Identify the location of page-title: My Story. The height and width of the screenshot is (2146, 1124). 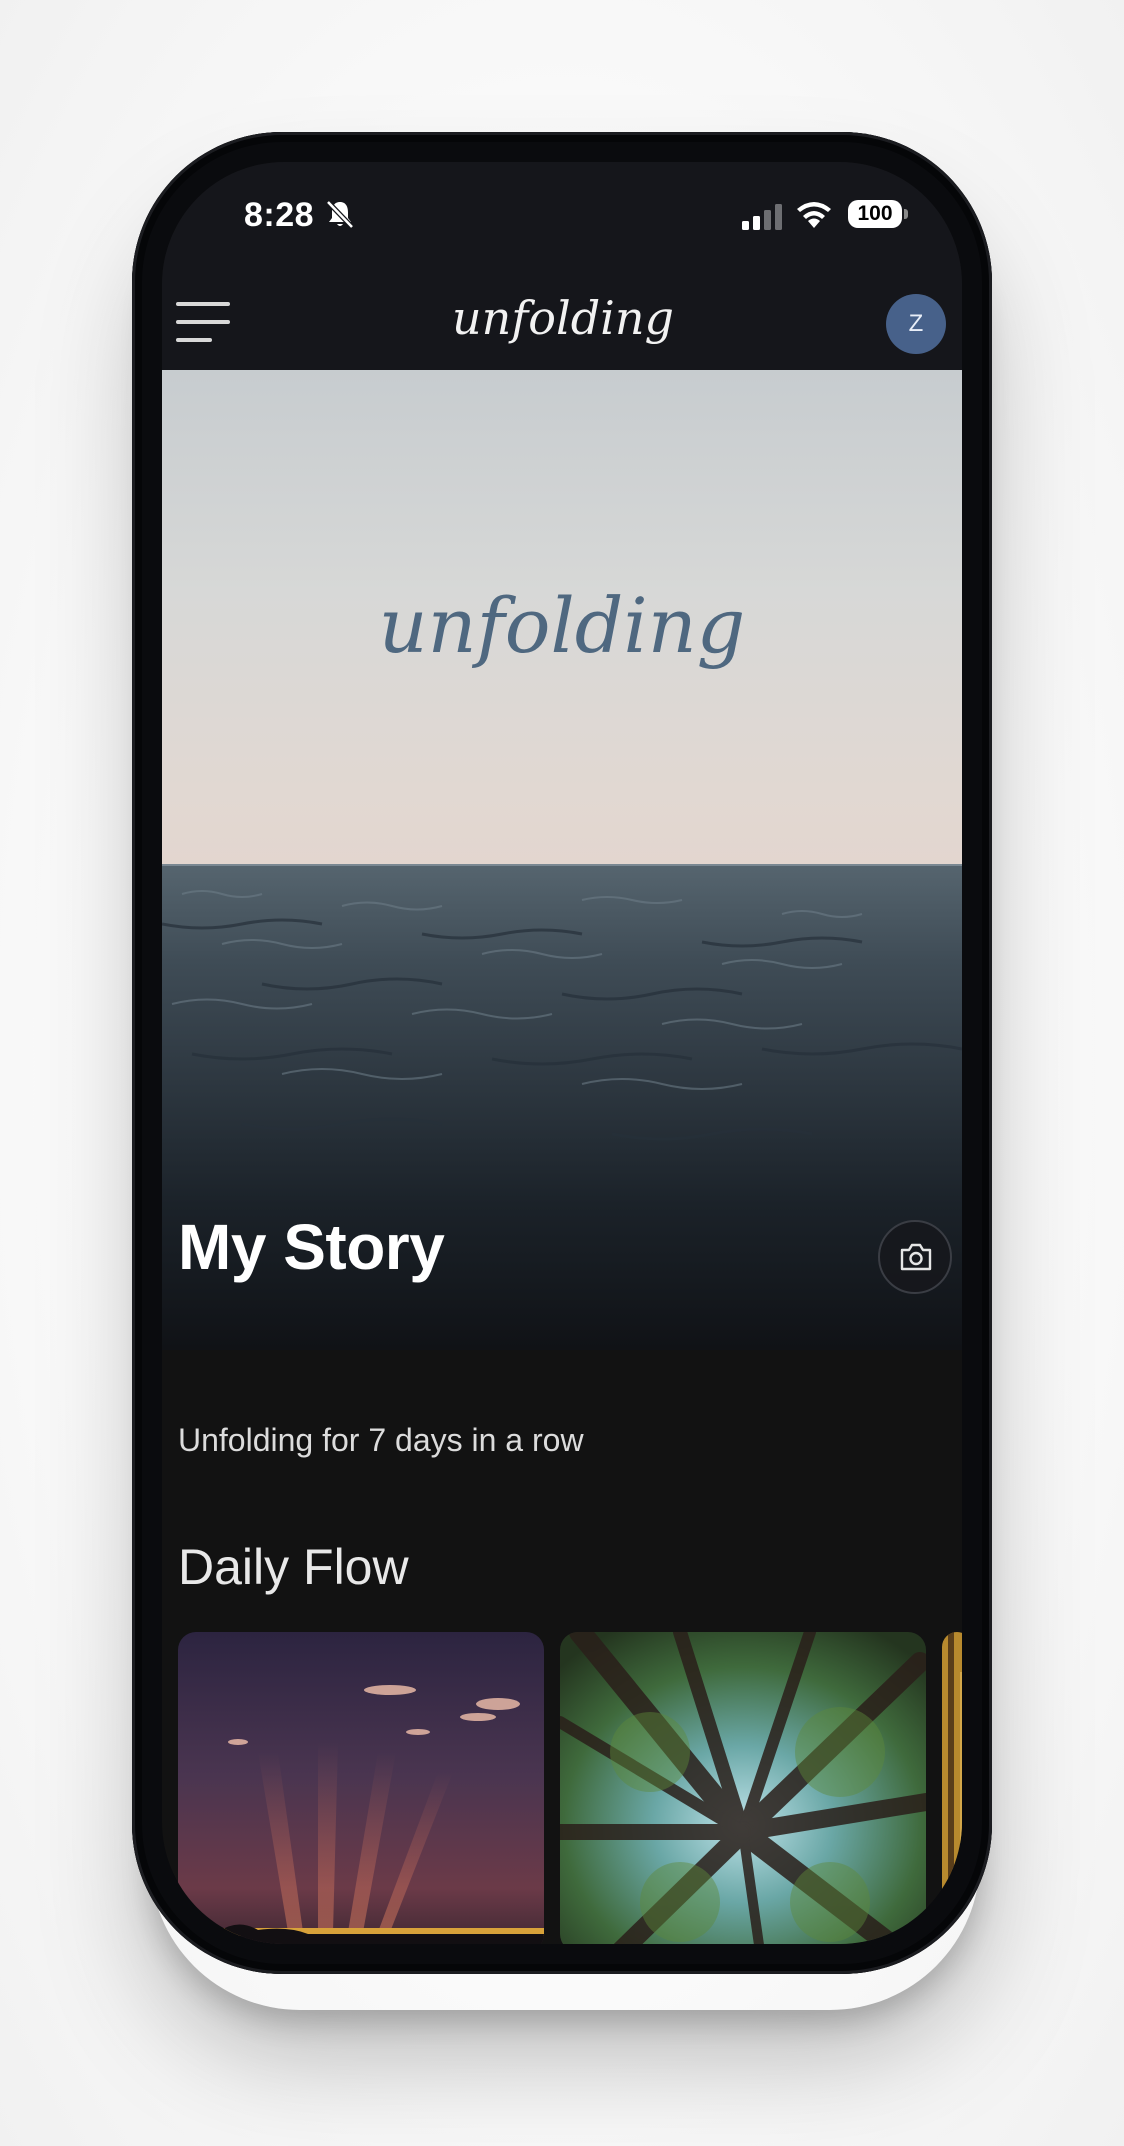
(311, 1247).